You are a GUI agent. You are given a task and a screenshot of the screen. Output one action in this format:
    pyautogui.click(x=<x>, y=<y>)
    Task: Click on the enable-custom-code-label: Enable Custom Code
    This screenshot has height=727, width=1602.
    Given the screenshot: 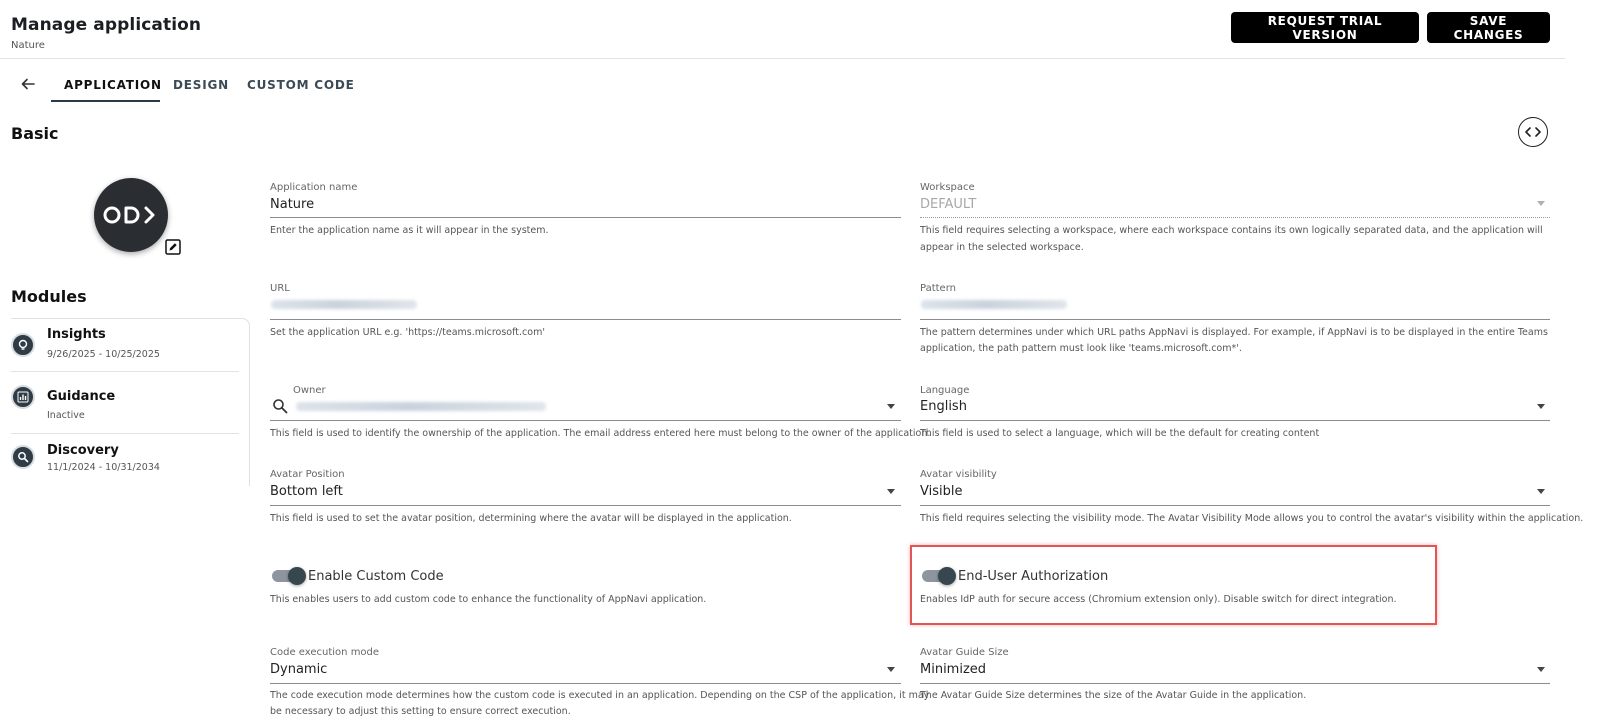 What is the action you would take?
    pyautogui.click(x=376, y=576)
    